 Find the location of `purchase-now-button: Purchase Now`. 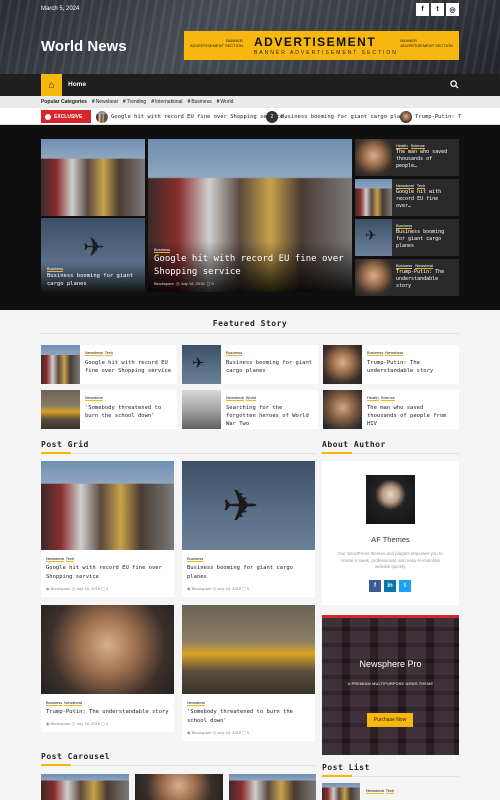

purchase-now-button: Purchase Now is located at coordinates (390, 720).